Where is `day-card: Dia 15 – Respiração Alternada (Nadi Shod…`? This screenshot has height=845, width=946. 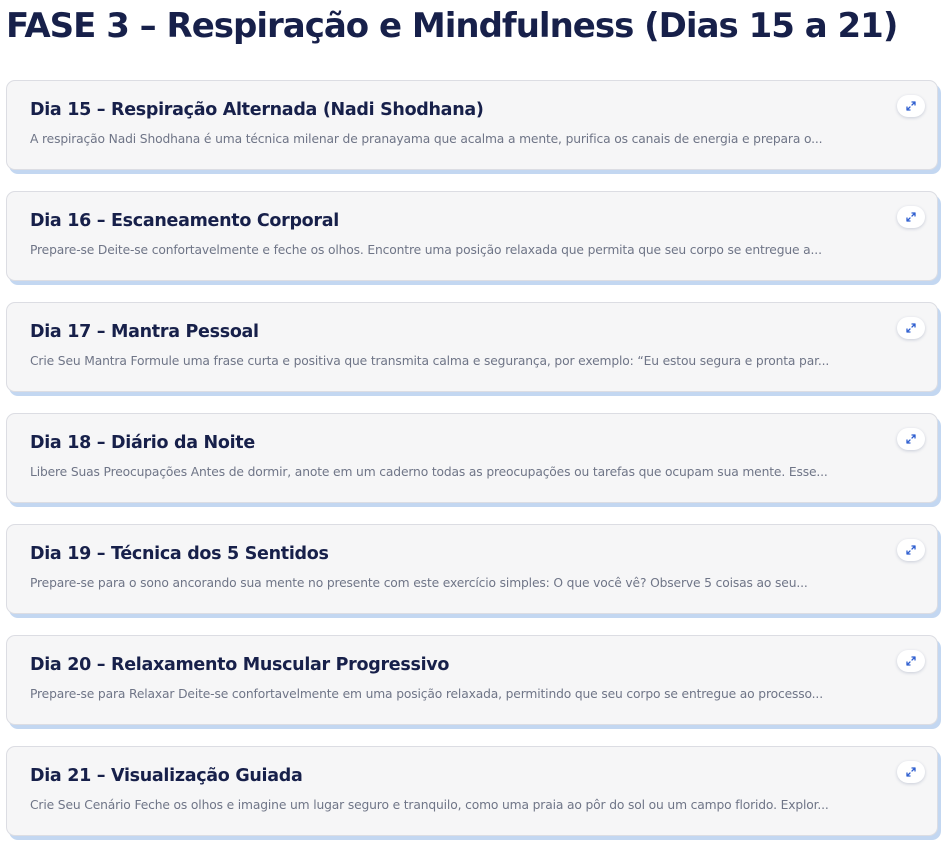
day-card: Dia 15 – Respiração Alternada (Nadi Shod… is located at coordinates (472, 125).